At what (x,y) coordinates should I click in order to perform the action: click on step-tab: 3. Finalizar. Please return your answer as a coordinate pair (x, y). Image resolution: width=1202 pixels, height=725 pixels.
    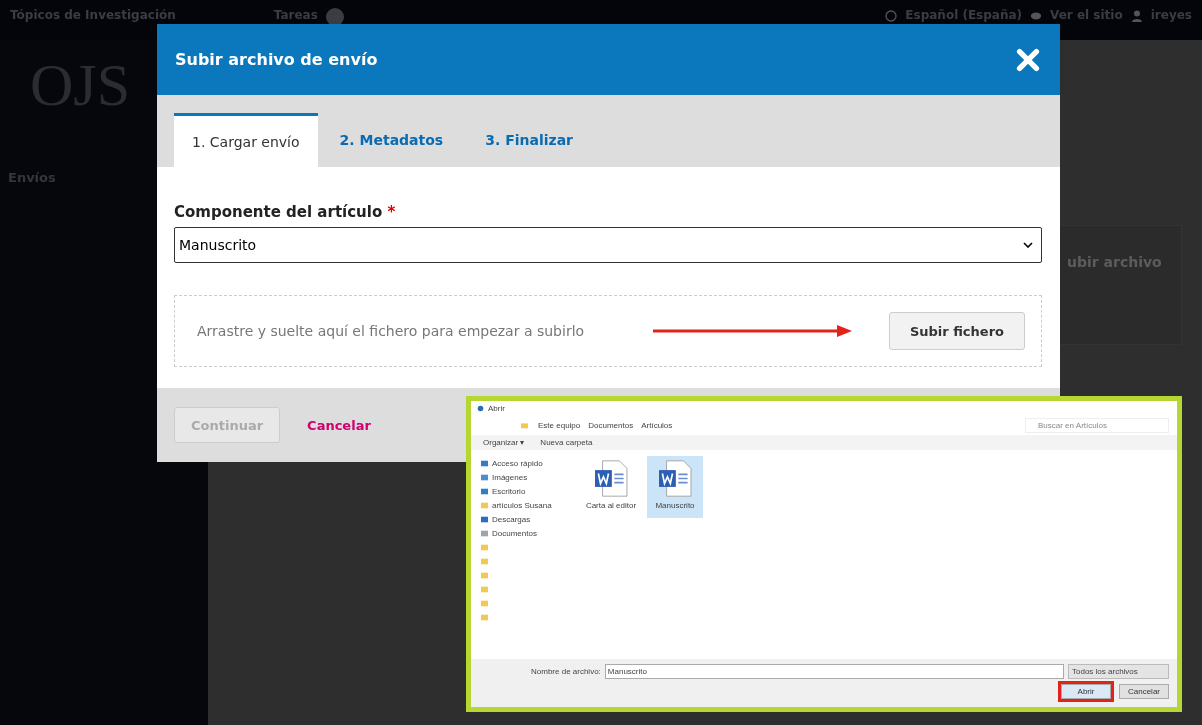
    Looking at the image, I should click on (540, 140).